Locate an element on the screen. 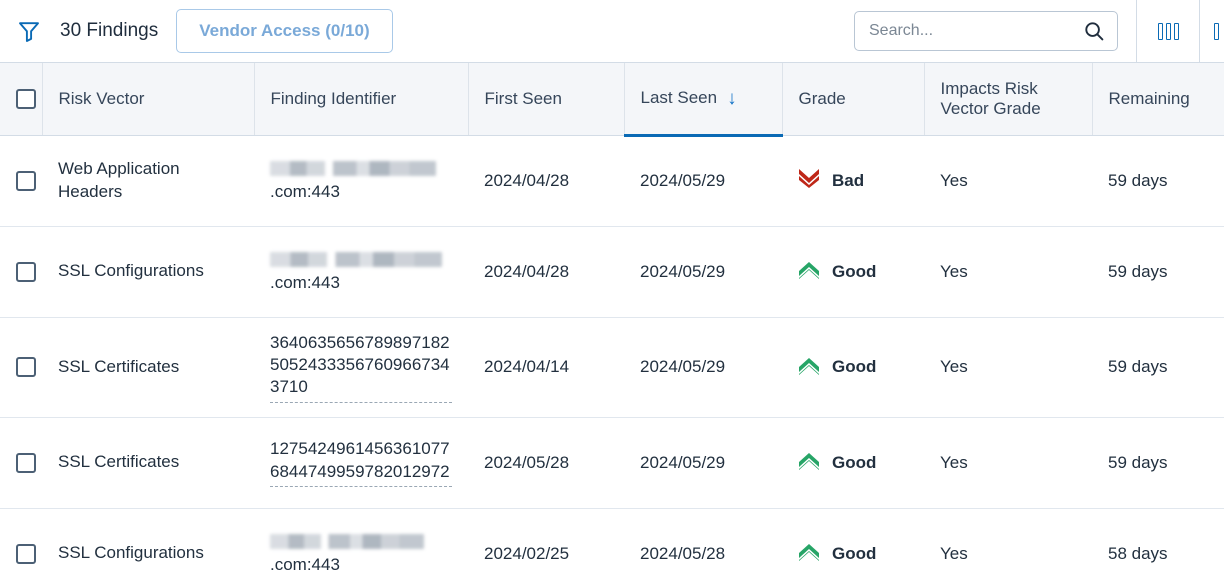 The width and height of the screenshot is (1224, 588). select-all-checkbox is located at coordinates (26, 98).